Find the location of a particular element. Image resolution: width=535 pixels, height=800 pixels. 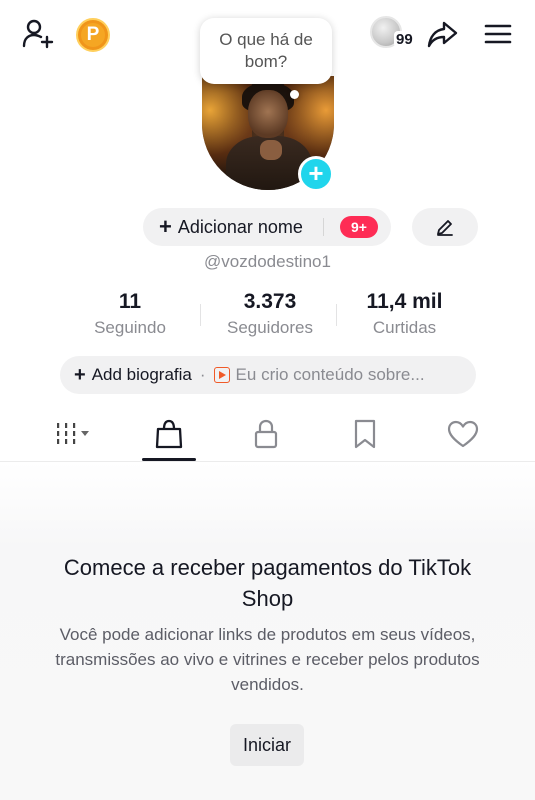

add-name-label: Adicionar nome is located at coordinates (240, 226).